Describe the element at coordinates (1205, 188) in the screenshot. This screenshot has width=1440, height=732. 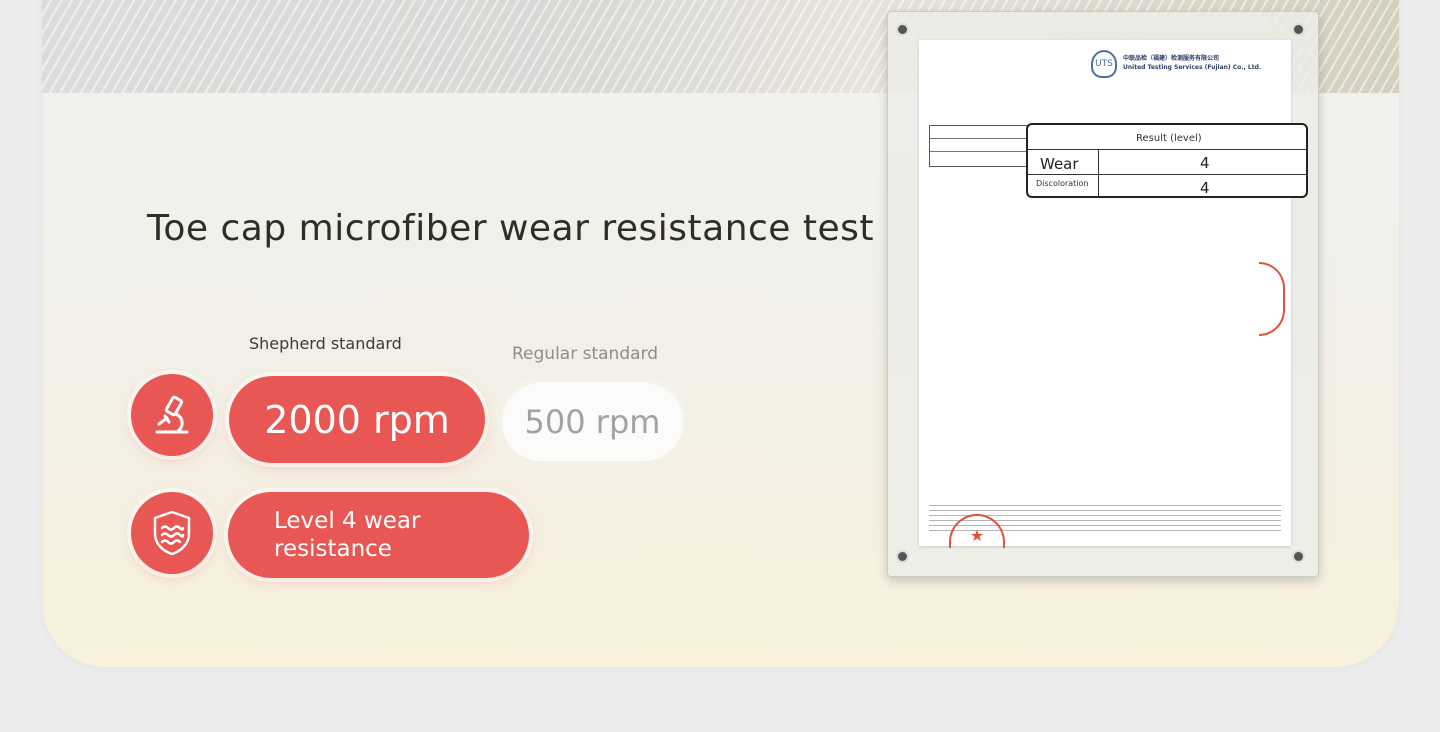
I see `discoloration-row-value: 4` at that location.